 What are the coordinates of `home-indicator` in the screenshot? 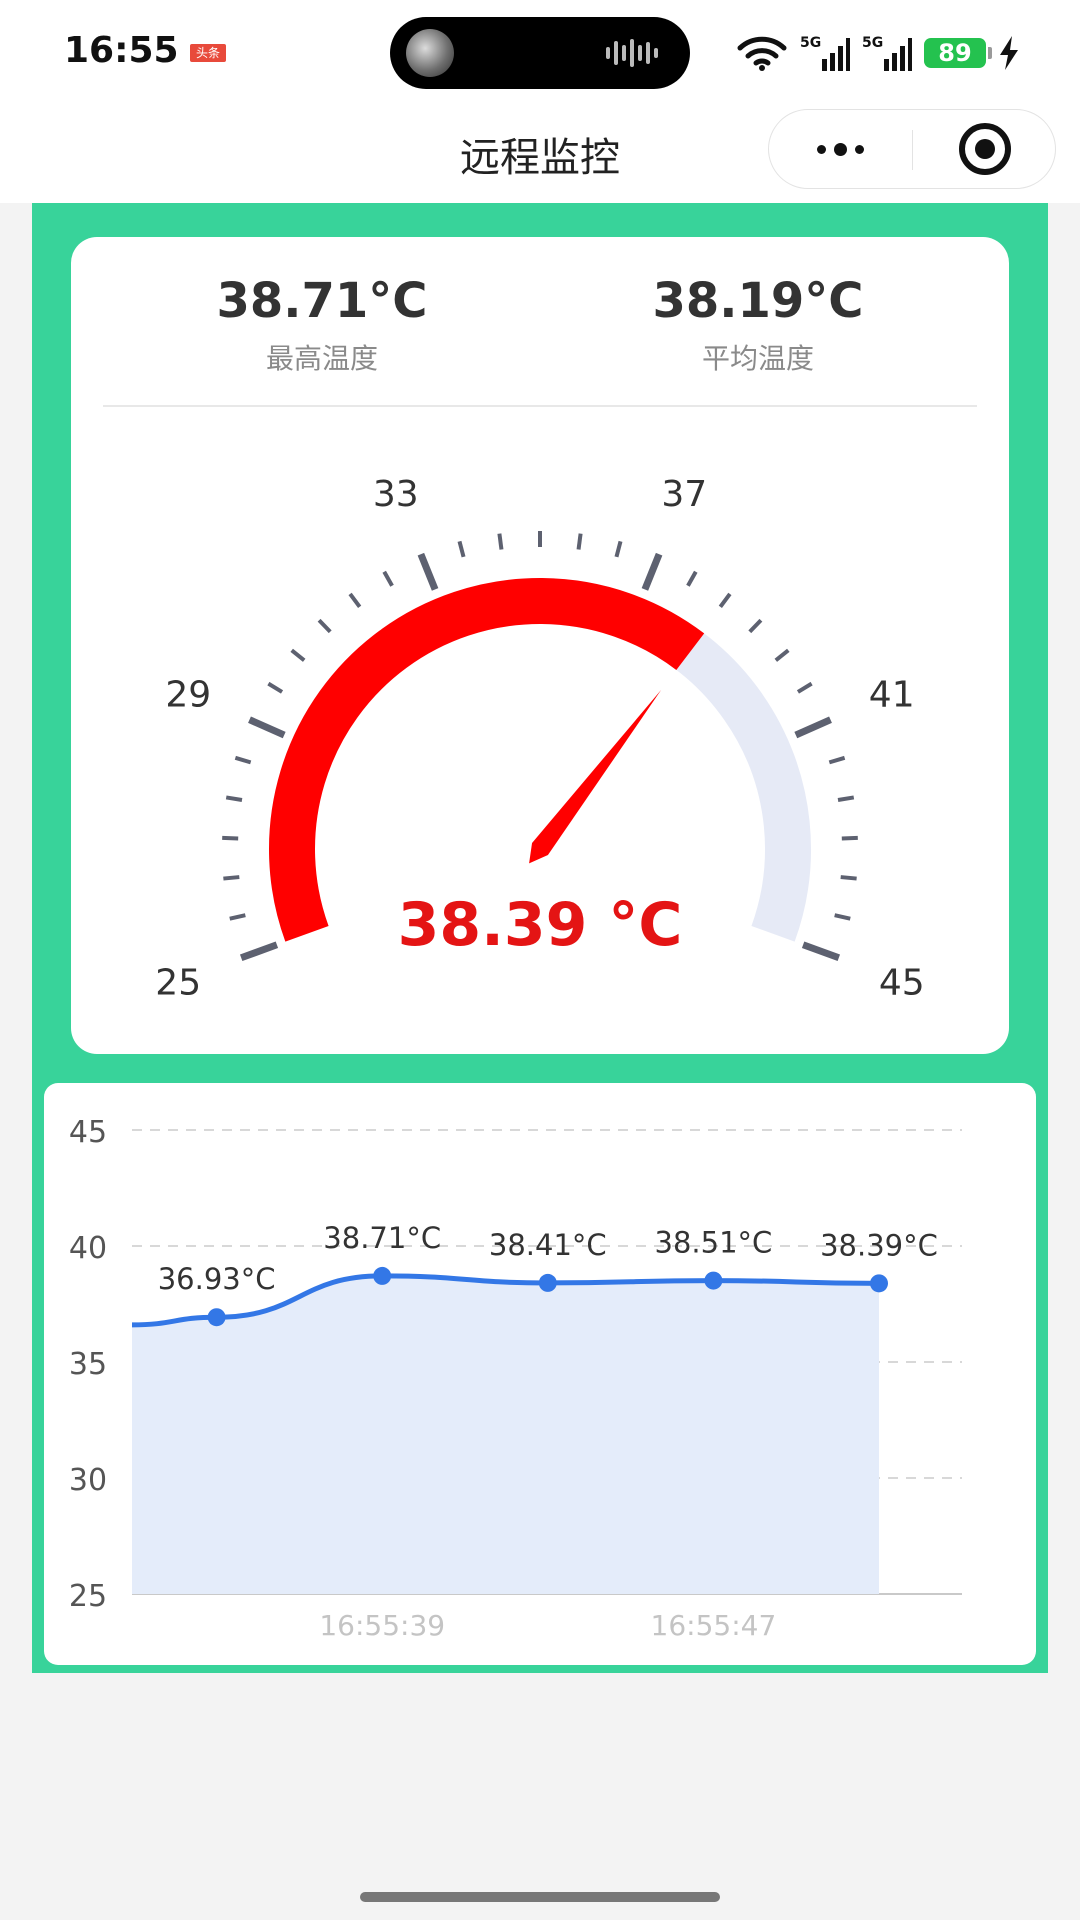 It's located at (540, 1897).